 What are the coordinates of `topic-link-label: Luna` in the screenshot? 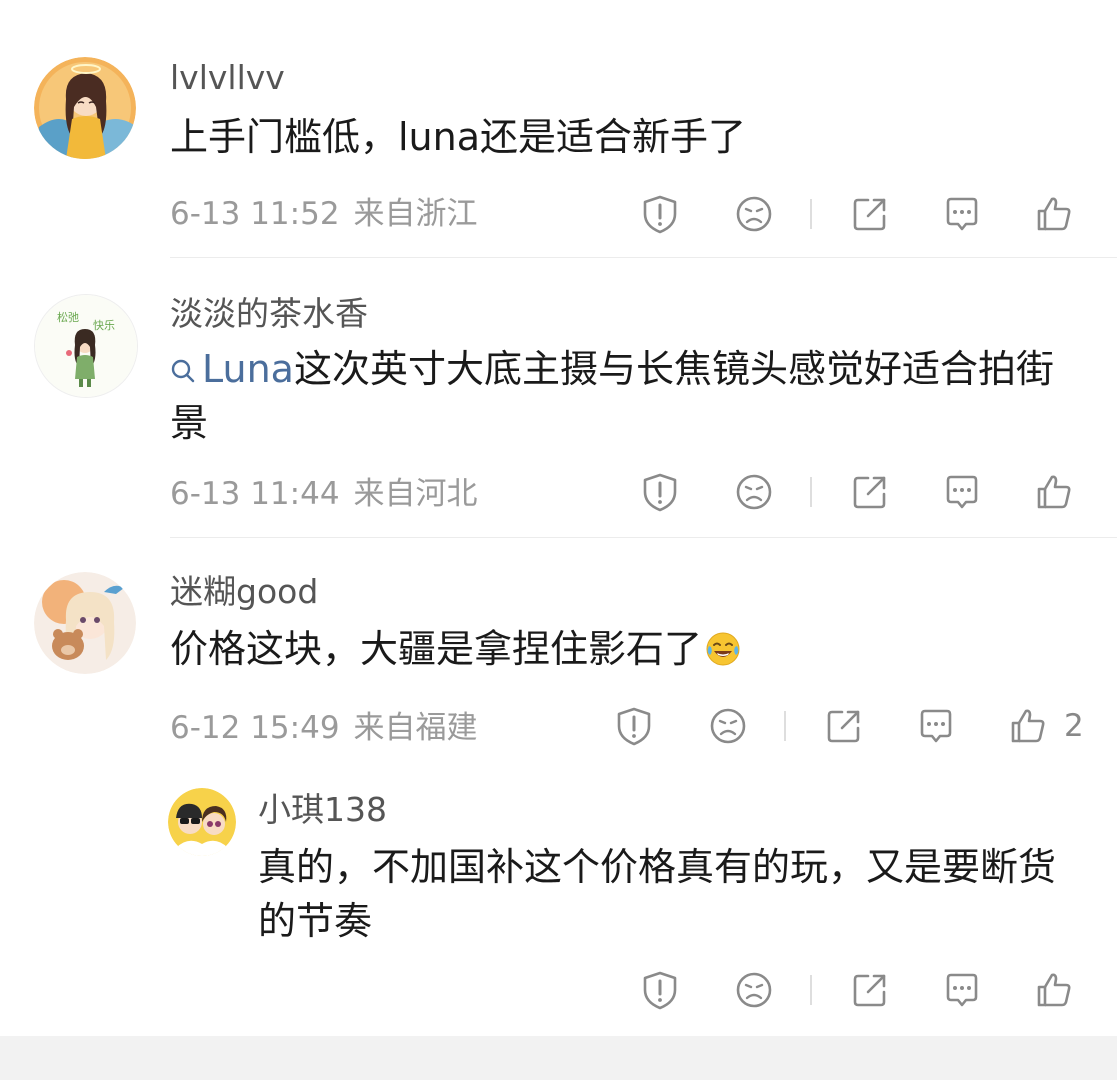 It's located at (248, 369).